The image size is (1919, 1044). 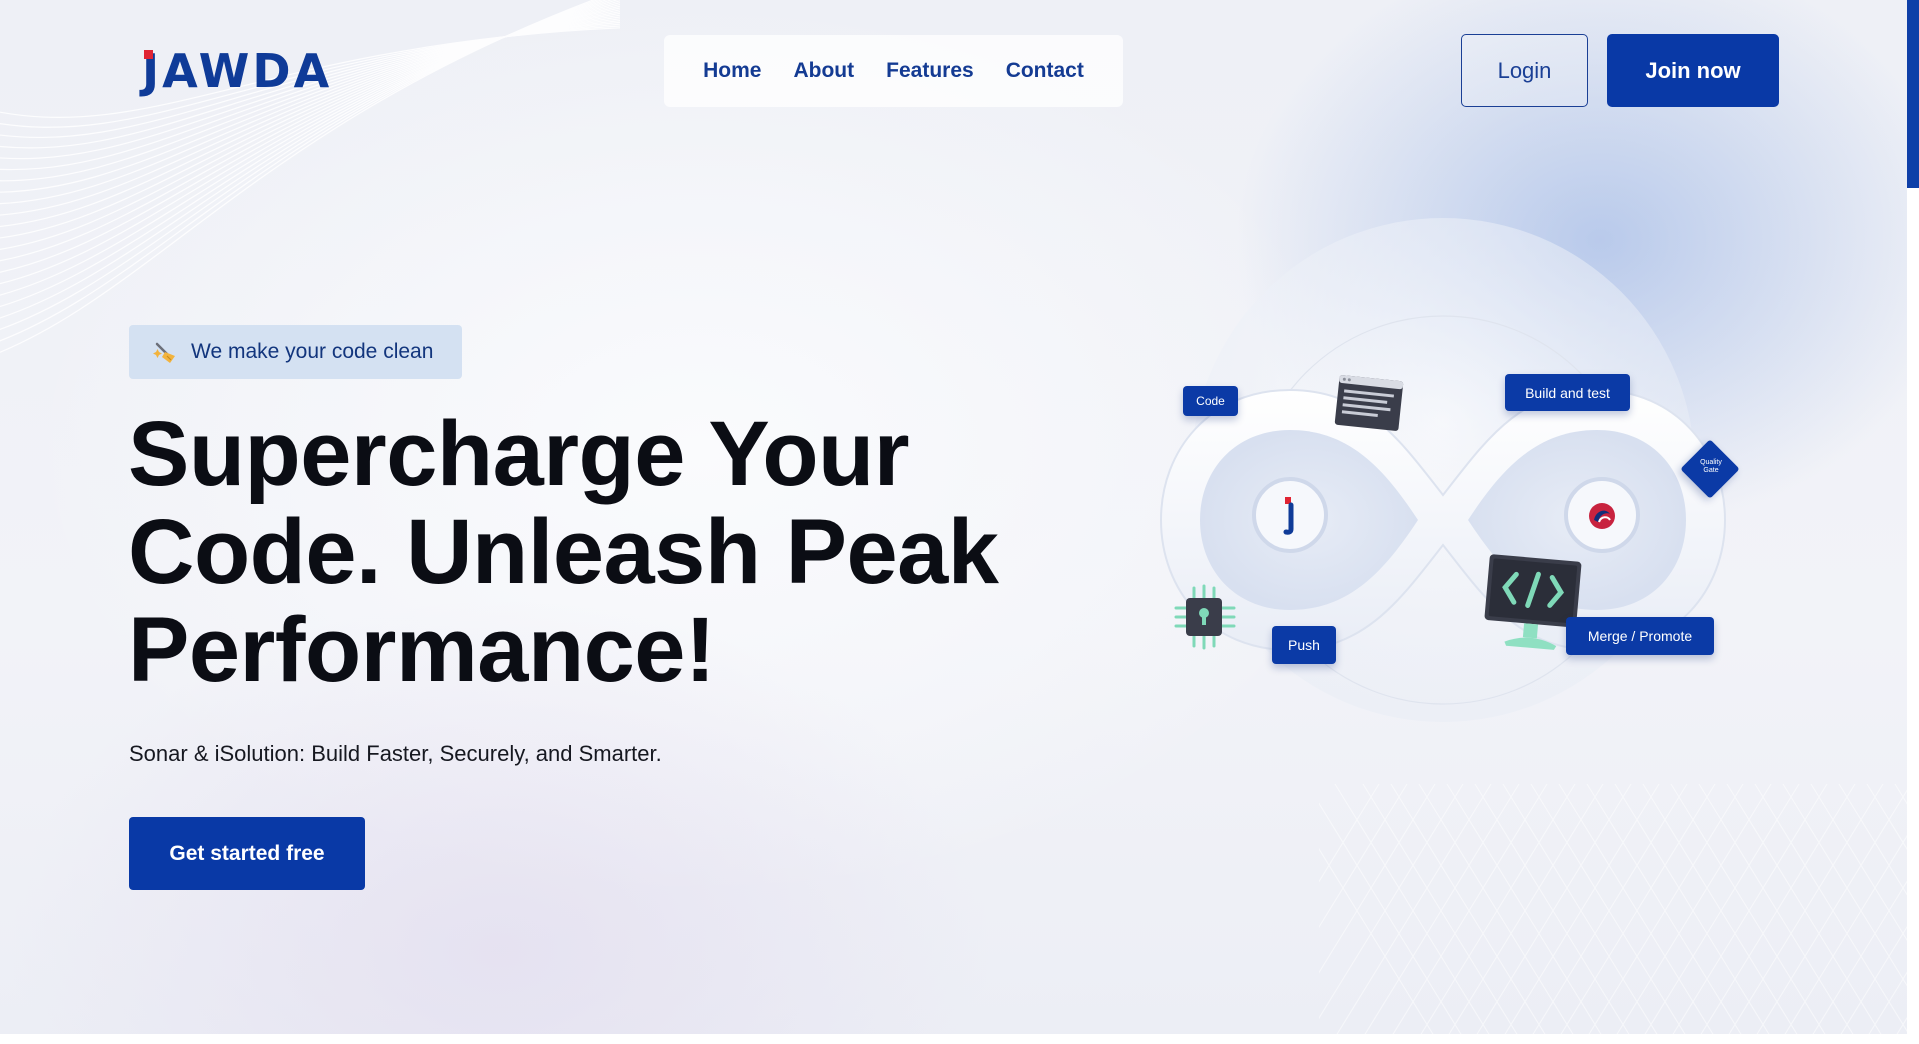 I want to click on broom-sparkle-icon, so click(x=164, y=352).